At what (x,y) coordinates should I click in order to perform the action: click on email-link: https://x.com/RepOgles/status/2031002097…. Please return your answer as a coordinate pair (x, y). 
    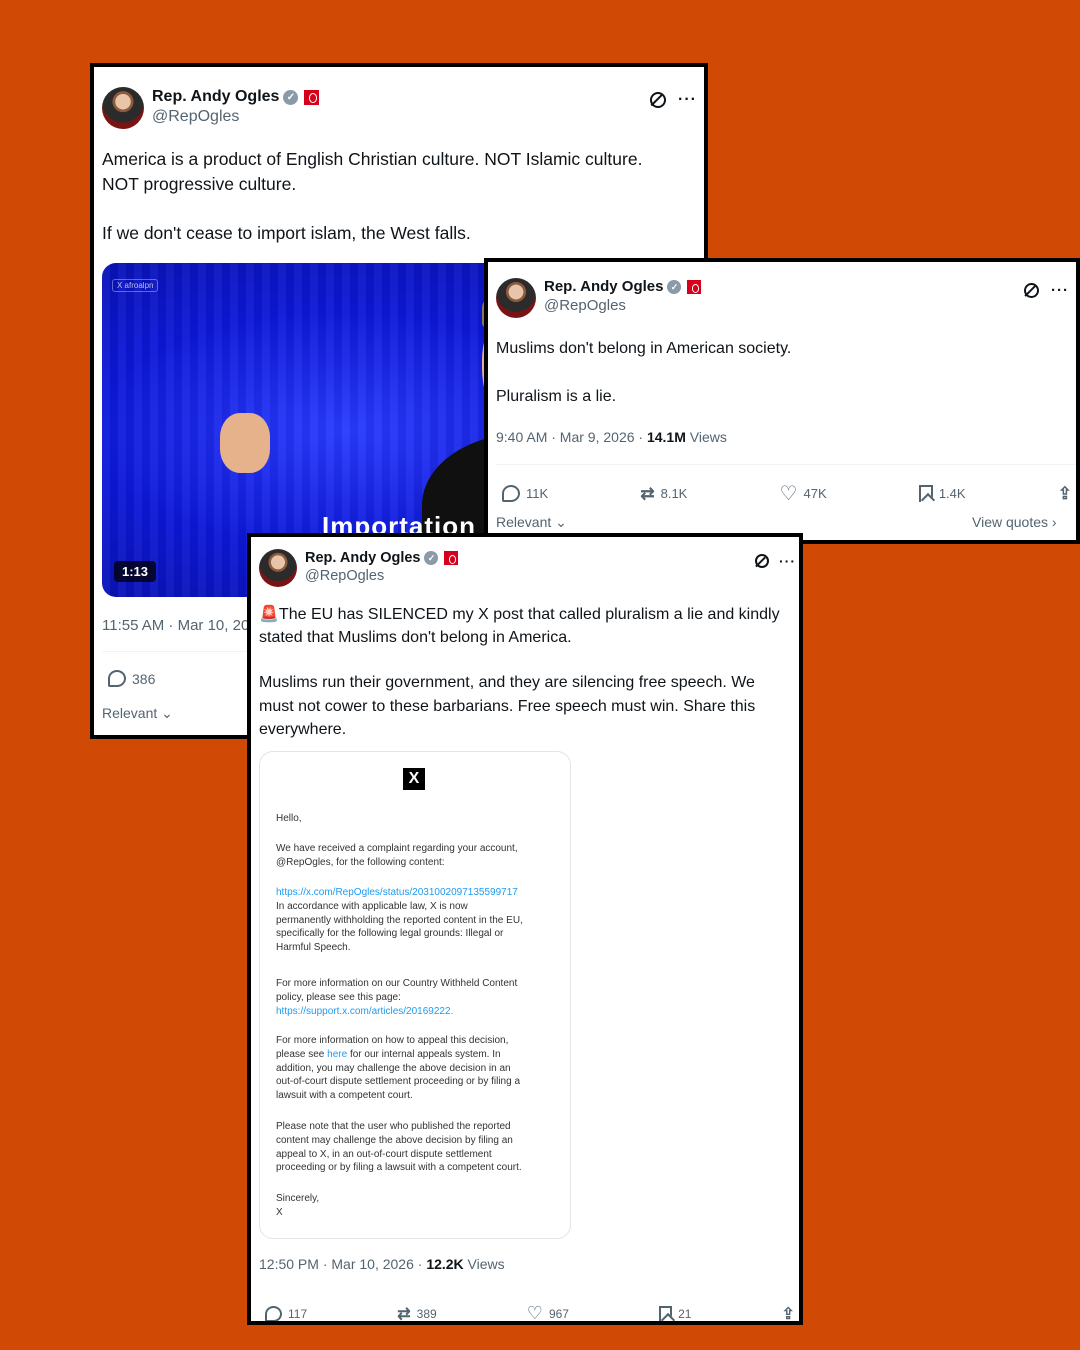
    Looking at the image, I should click on (416, 893).